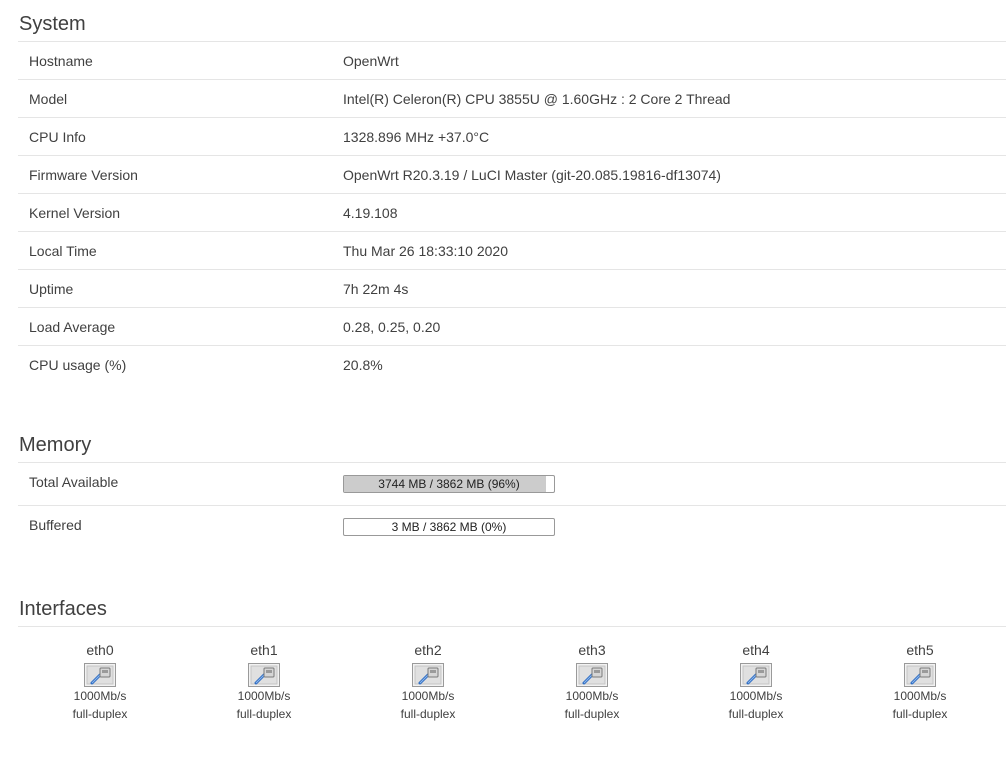 Image resolution: width=1006 pixels, height=757 pixels. I want to click on row-label: Local Time, so click(63, 250).